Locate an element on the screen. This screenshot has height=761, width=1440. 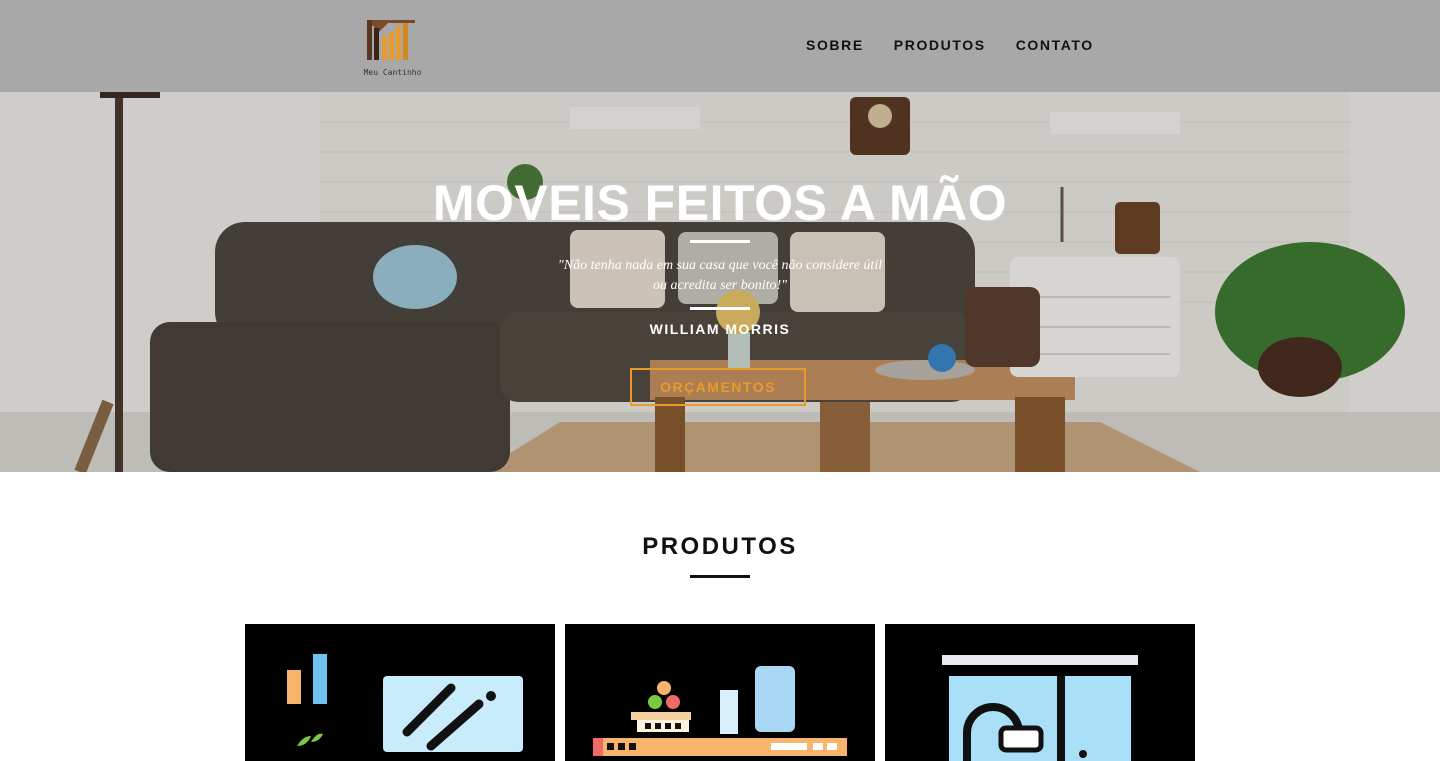
logo-text: Meu Cantinho is located at coordinates (392, 72).